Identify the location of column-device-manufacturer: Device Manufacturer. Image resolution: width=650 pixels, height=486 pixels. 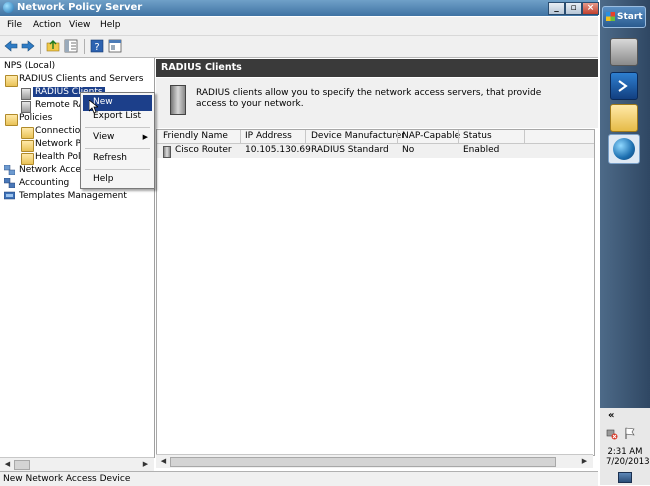
(358, 136).